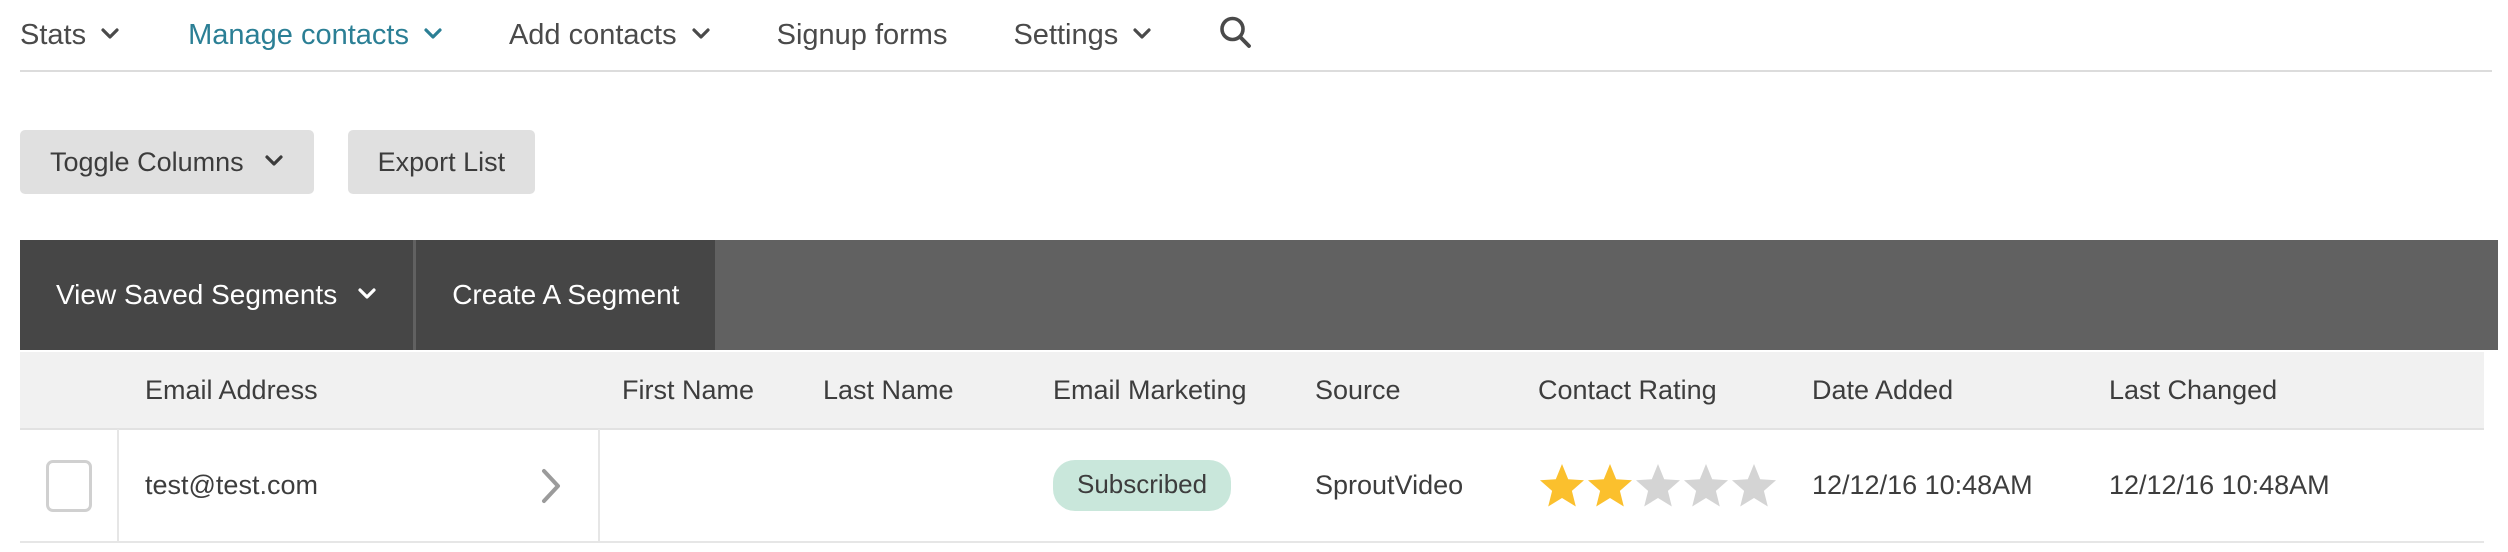 Image resolution: width=2508 pixels, height=552 pixels. What do you see at coordinates (359, 390) in the screenshot?
I see `column-header-email-address: Email Address` at bounding box center [359, 390].